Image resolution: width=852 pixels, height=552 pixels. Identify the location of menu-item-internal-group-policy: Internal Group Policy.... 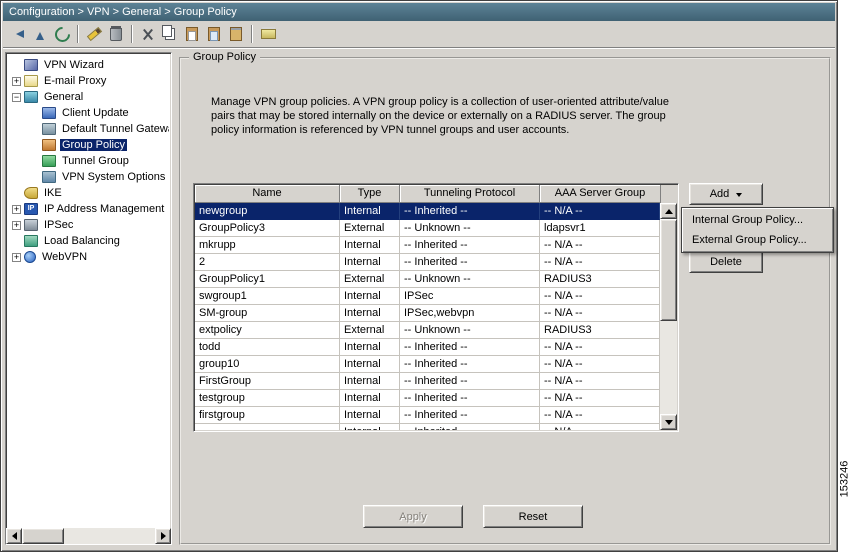
(757, 220).